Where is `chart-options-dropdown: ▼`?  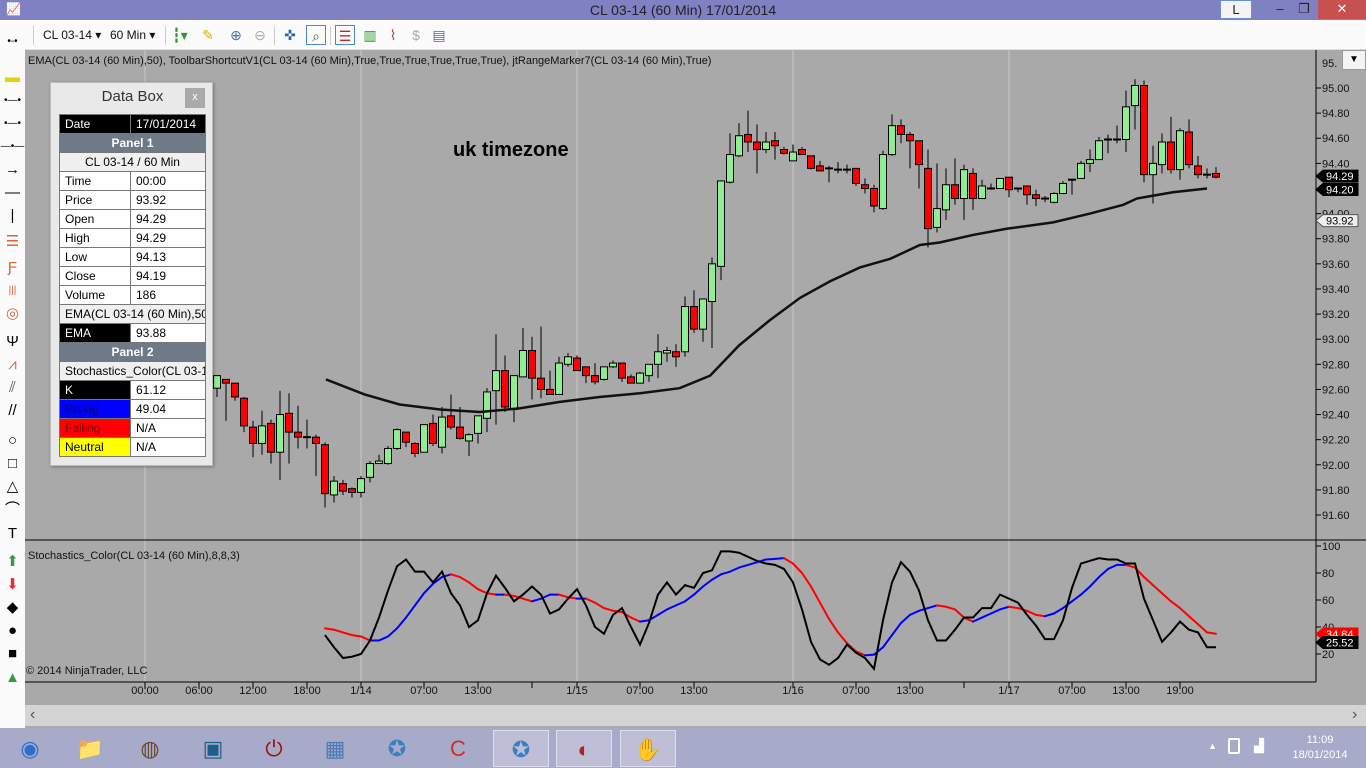
chart-options-dropdown: ▼ is located at coordinates (1354, 60).